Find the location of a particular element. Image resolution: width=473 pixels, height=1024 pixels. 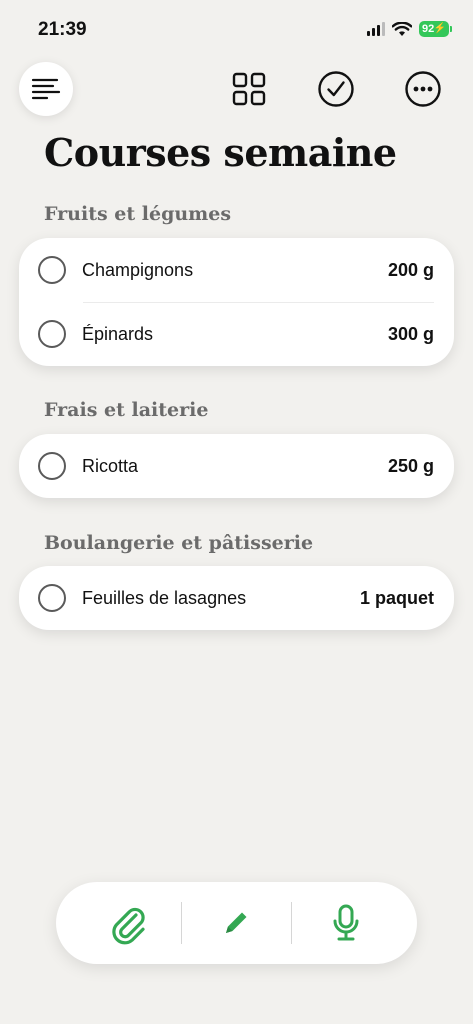

battery-icon: 92 ⚡ is located at coordinates (435, 29).